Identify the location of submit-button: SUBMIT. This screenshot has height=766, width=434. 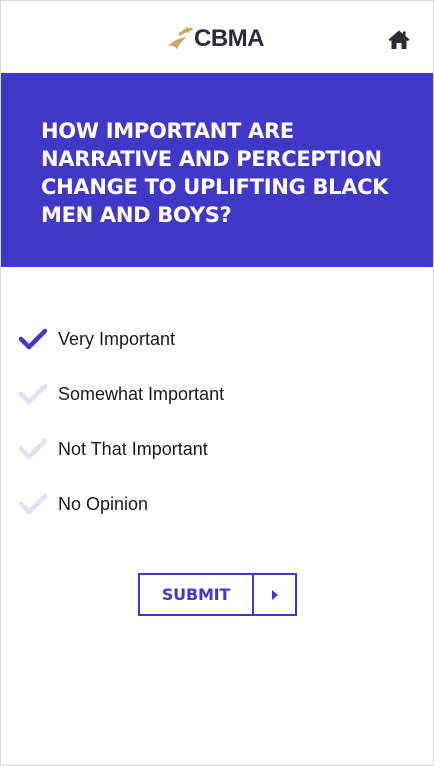
(217, 594).